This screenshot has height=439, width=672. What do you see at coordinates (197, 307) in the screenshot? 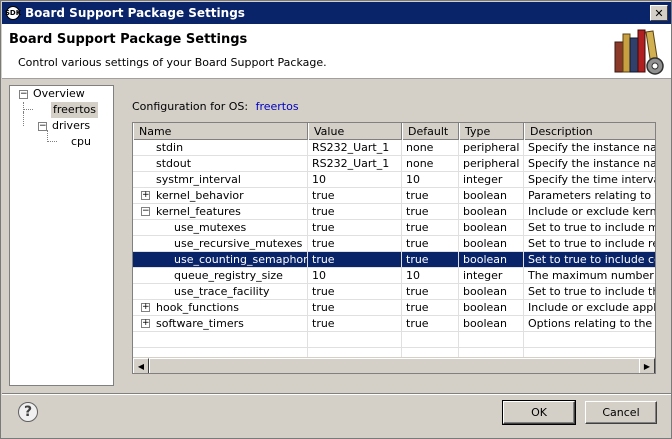
I see `row-name: hook_functions` at bounding box center [197, 307].